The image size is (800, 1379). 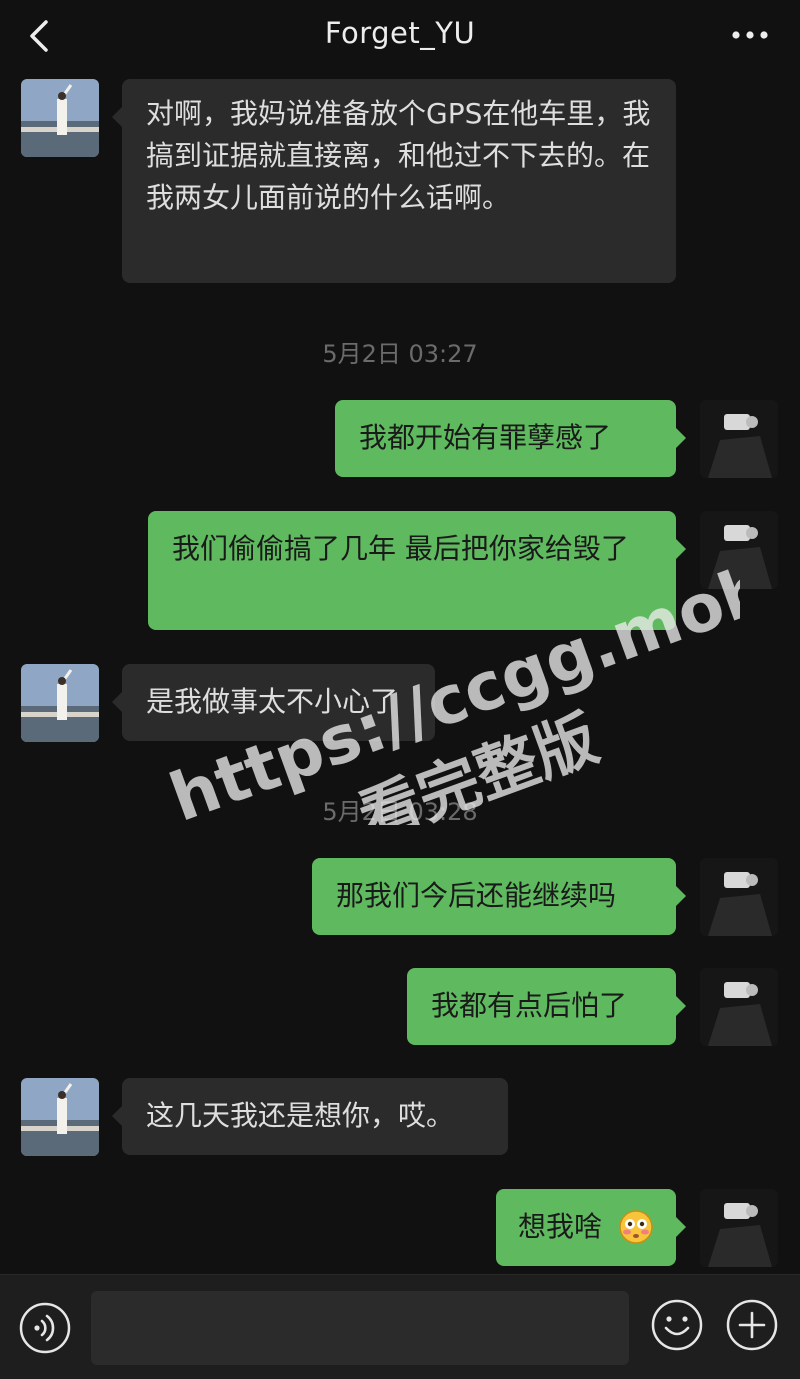 What do you see at coordinates (400, 548) in the screenshot?
I see `message-text: 我们偷偷搞了几年 最后把你家给毁了` at bounding box center [400, 548].